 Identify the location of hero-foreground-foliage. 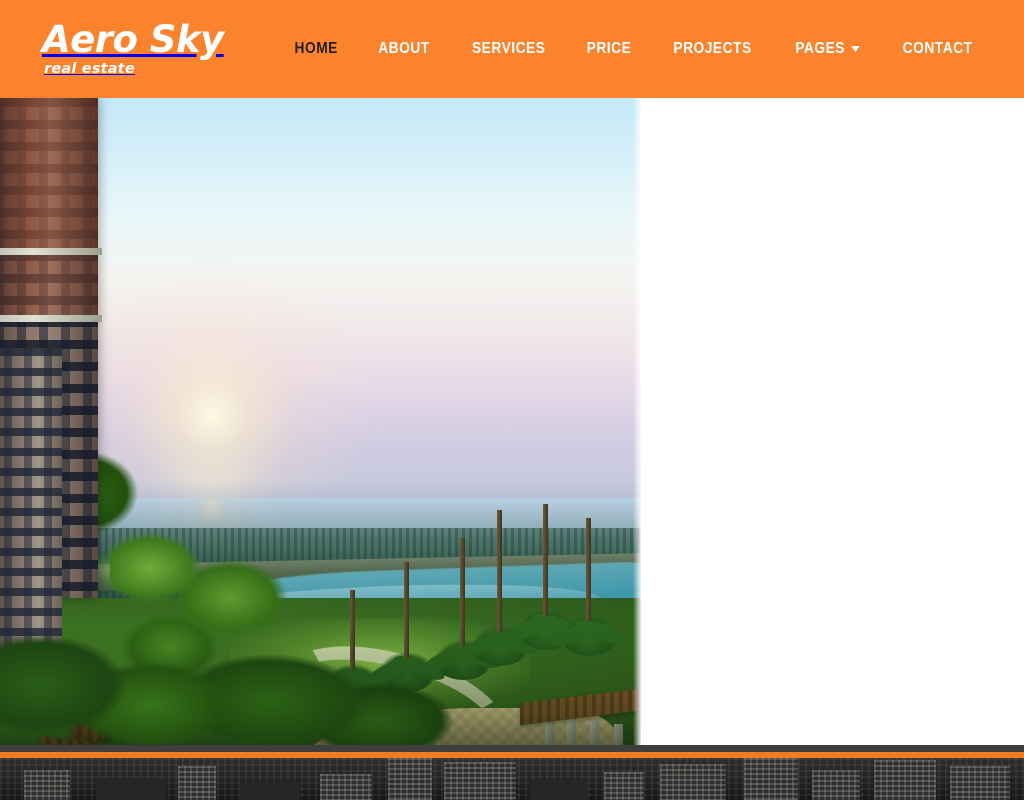
(320, 685).